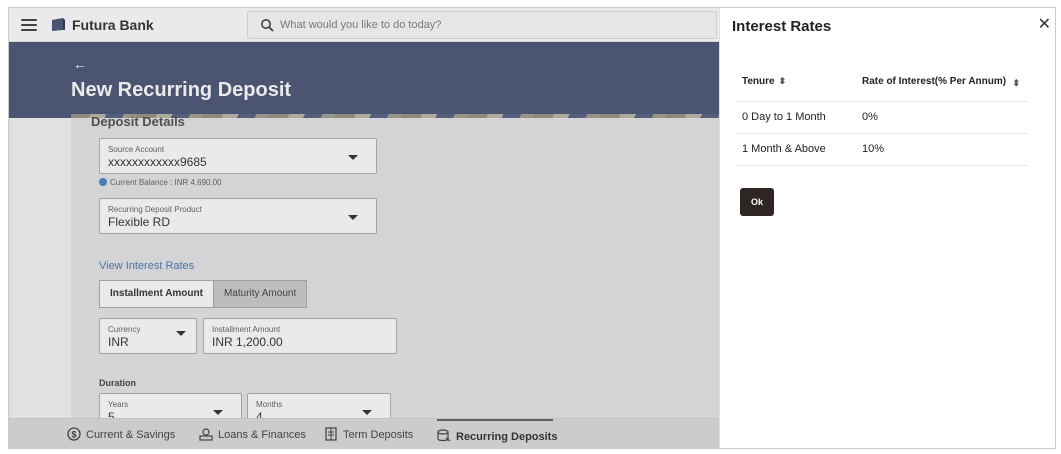 The width and height of the screenshot is (1061, 454). I want to click on back-arrow-icon: ←, so click(80, 64).